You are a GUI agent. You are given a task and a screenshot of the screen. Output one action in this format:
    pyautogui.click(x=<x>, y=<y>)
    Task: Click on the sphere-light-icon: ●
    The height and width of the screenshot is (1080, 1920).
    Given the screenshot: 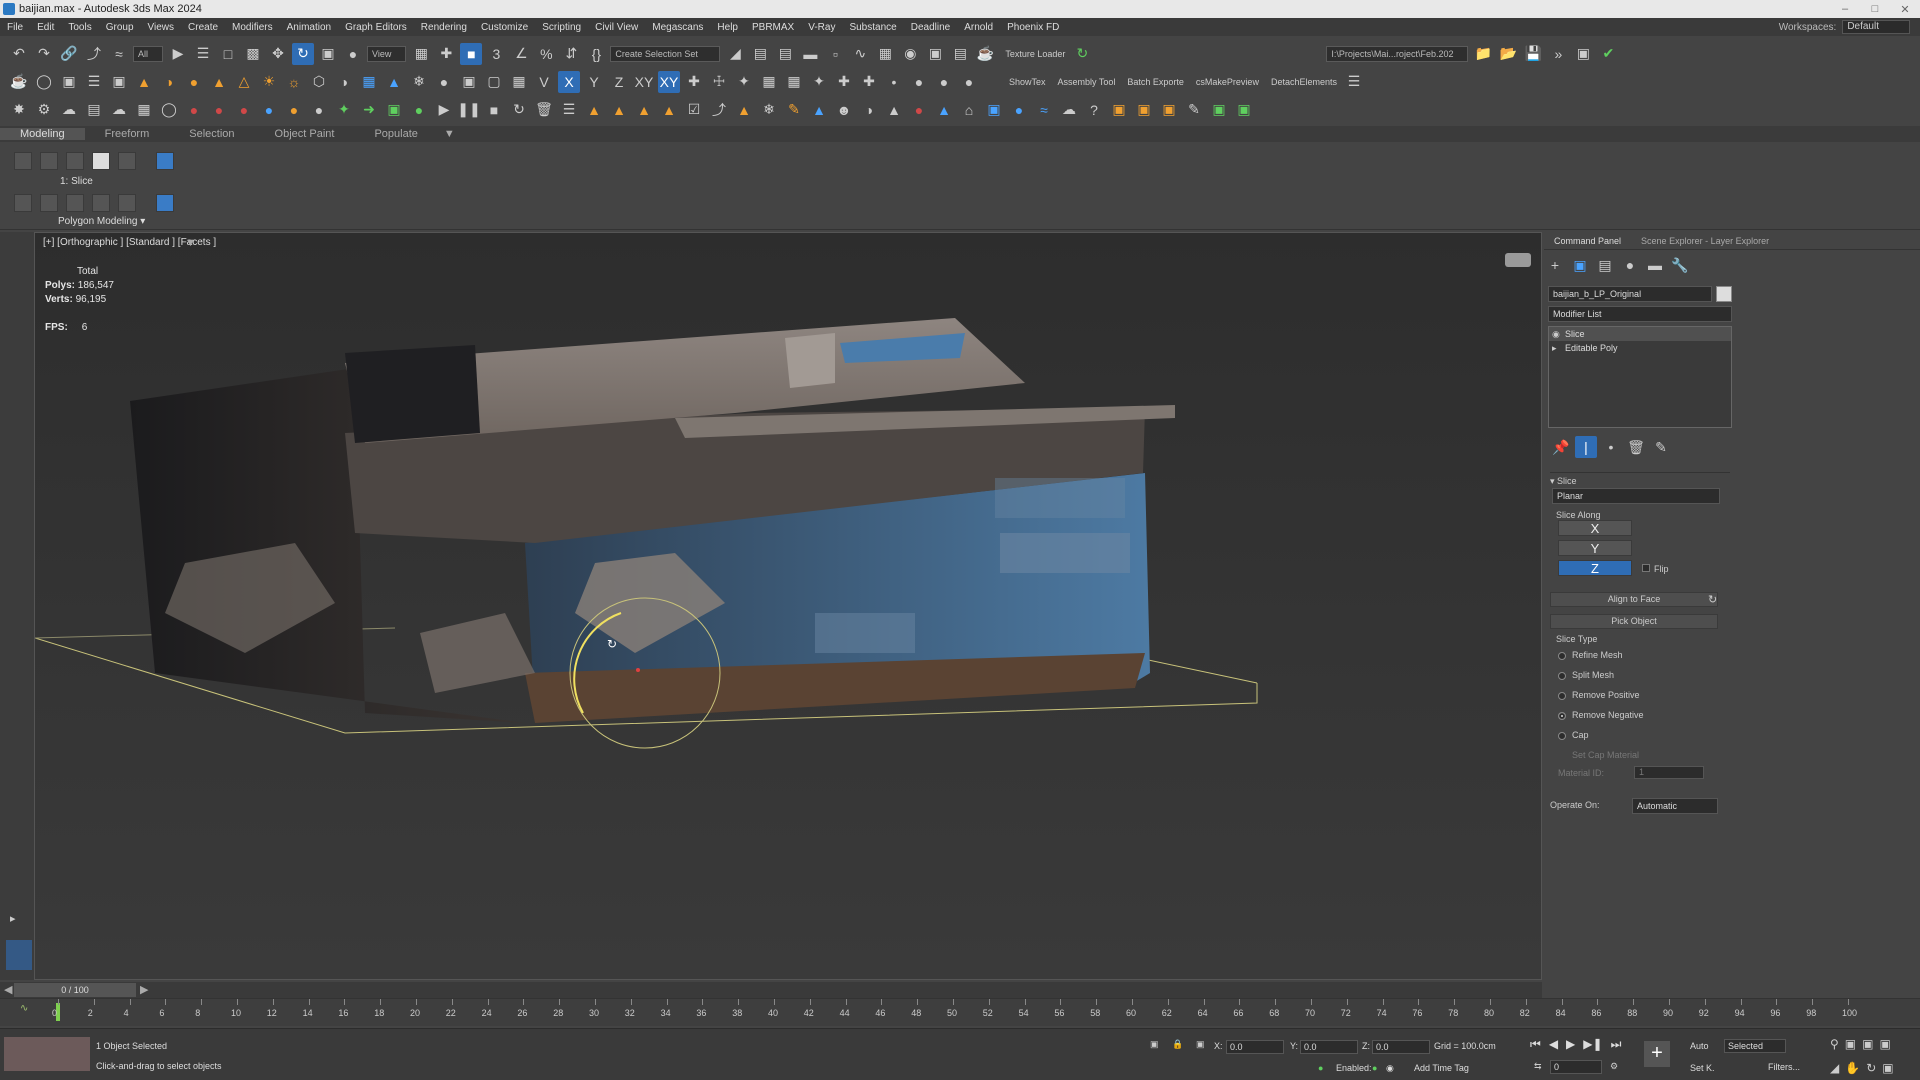 What is the action you would take?
    pyautogui.click(x=194, y=82)
    